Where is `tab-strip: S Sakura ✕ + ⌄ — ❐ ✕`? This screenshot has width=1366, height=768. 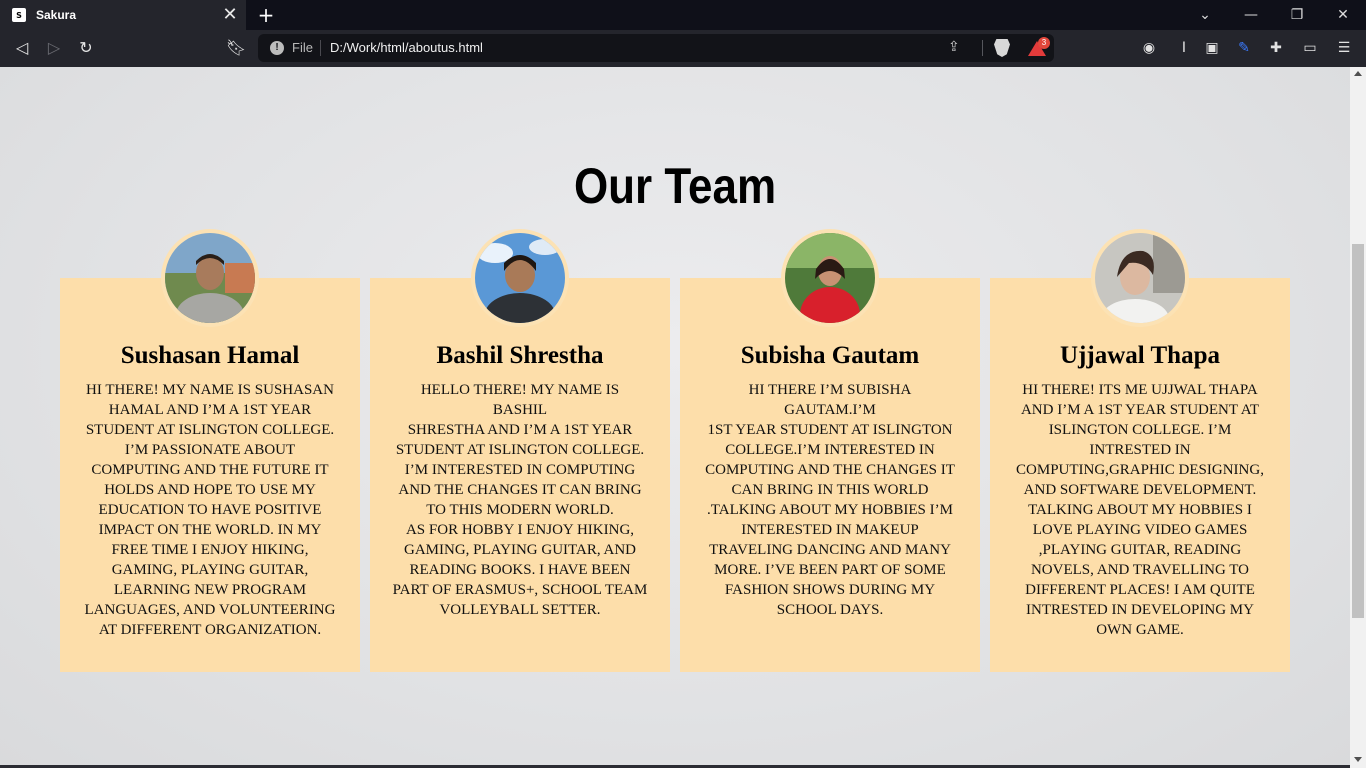
tab-strip: S Sakura ✕ + ⌄ — ❐ ✕ is located at coordinates (683, 15).